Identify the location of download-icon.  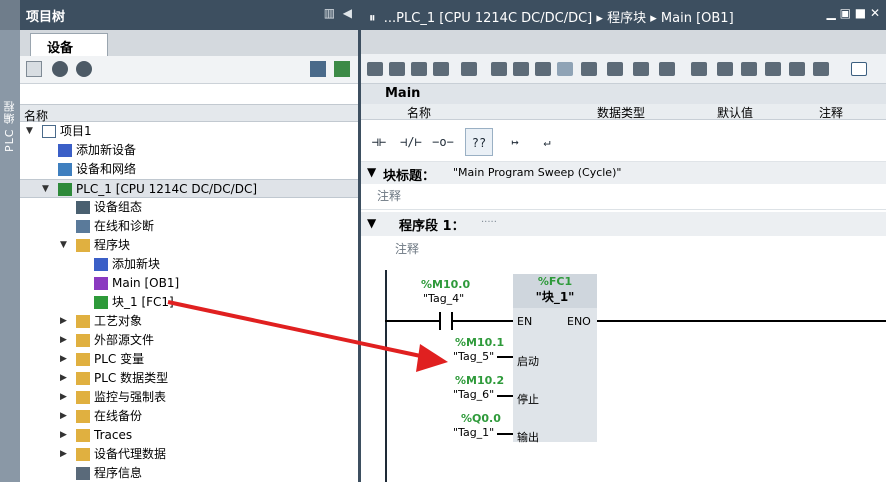
(469, 69).